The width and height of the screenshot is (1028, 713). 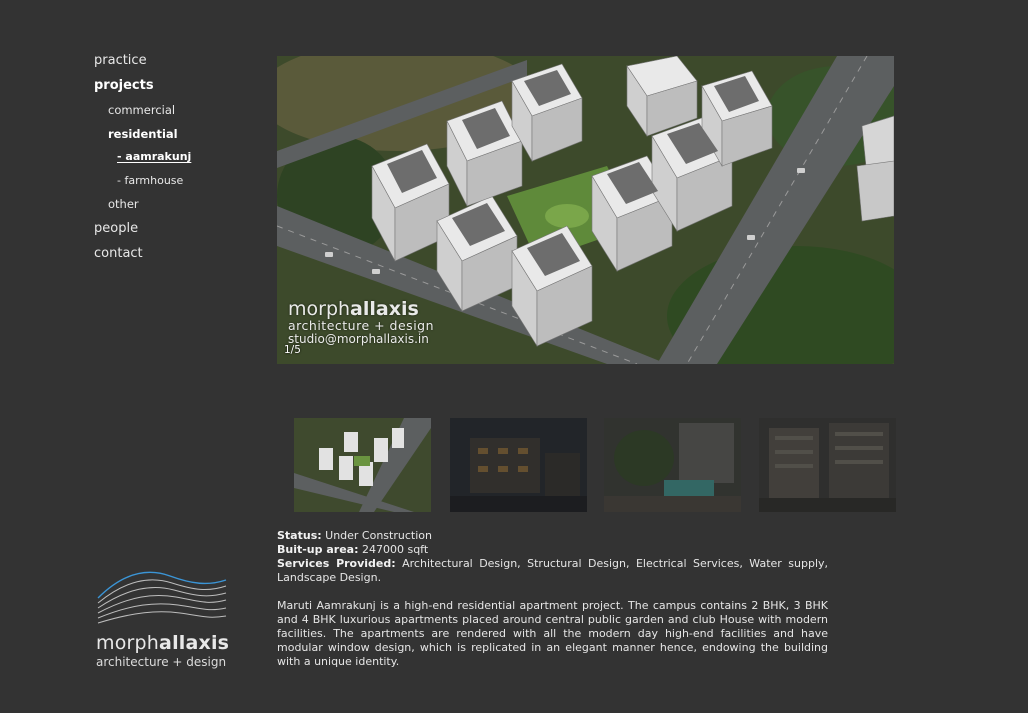 I want to click on logo-wordmark: morphallaxis, so click(x=163, y=643).